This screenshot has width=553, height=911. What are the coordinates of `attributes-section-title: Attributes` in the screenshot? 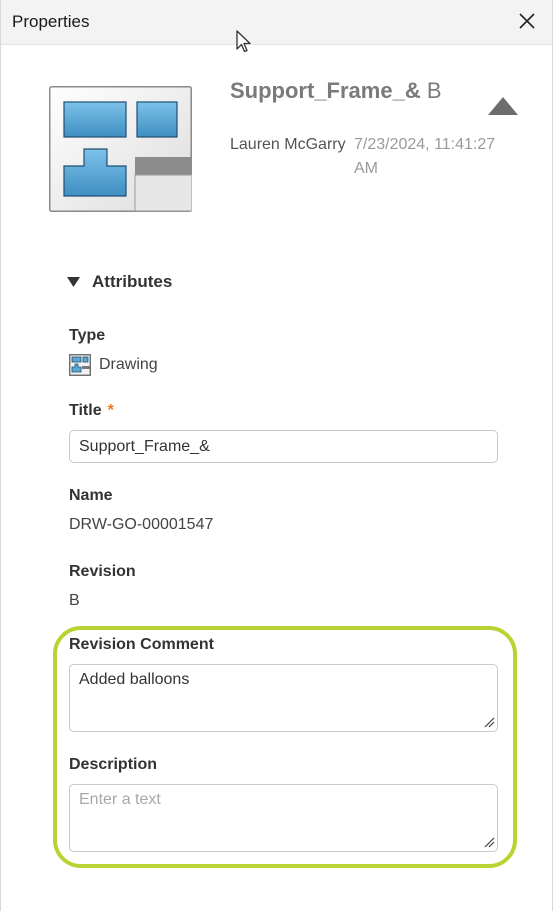 It's located at (132, 281).